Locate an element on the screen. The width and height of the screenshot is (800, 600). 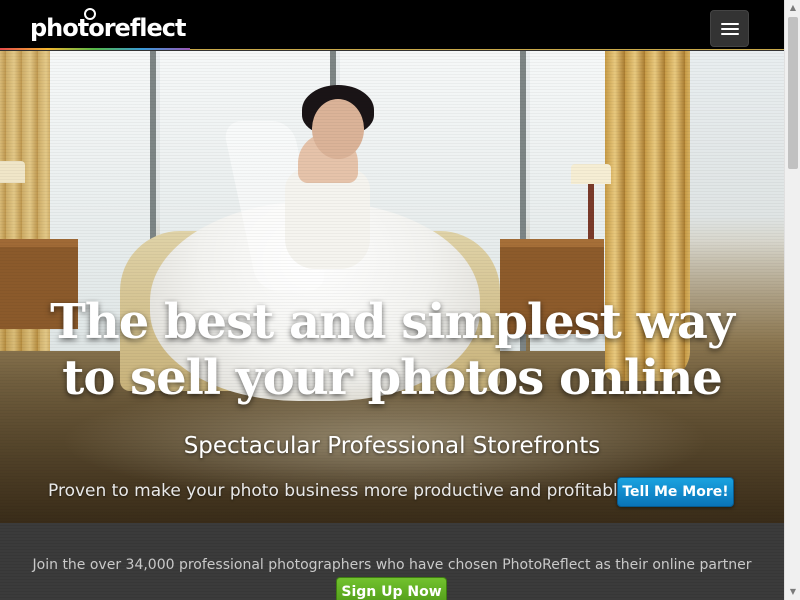
vertical-scrollbar: ▲ ▼ is located at coordinates (792, 300).